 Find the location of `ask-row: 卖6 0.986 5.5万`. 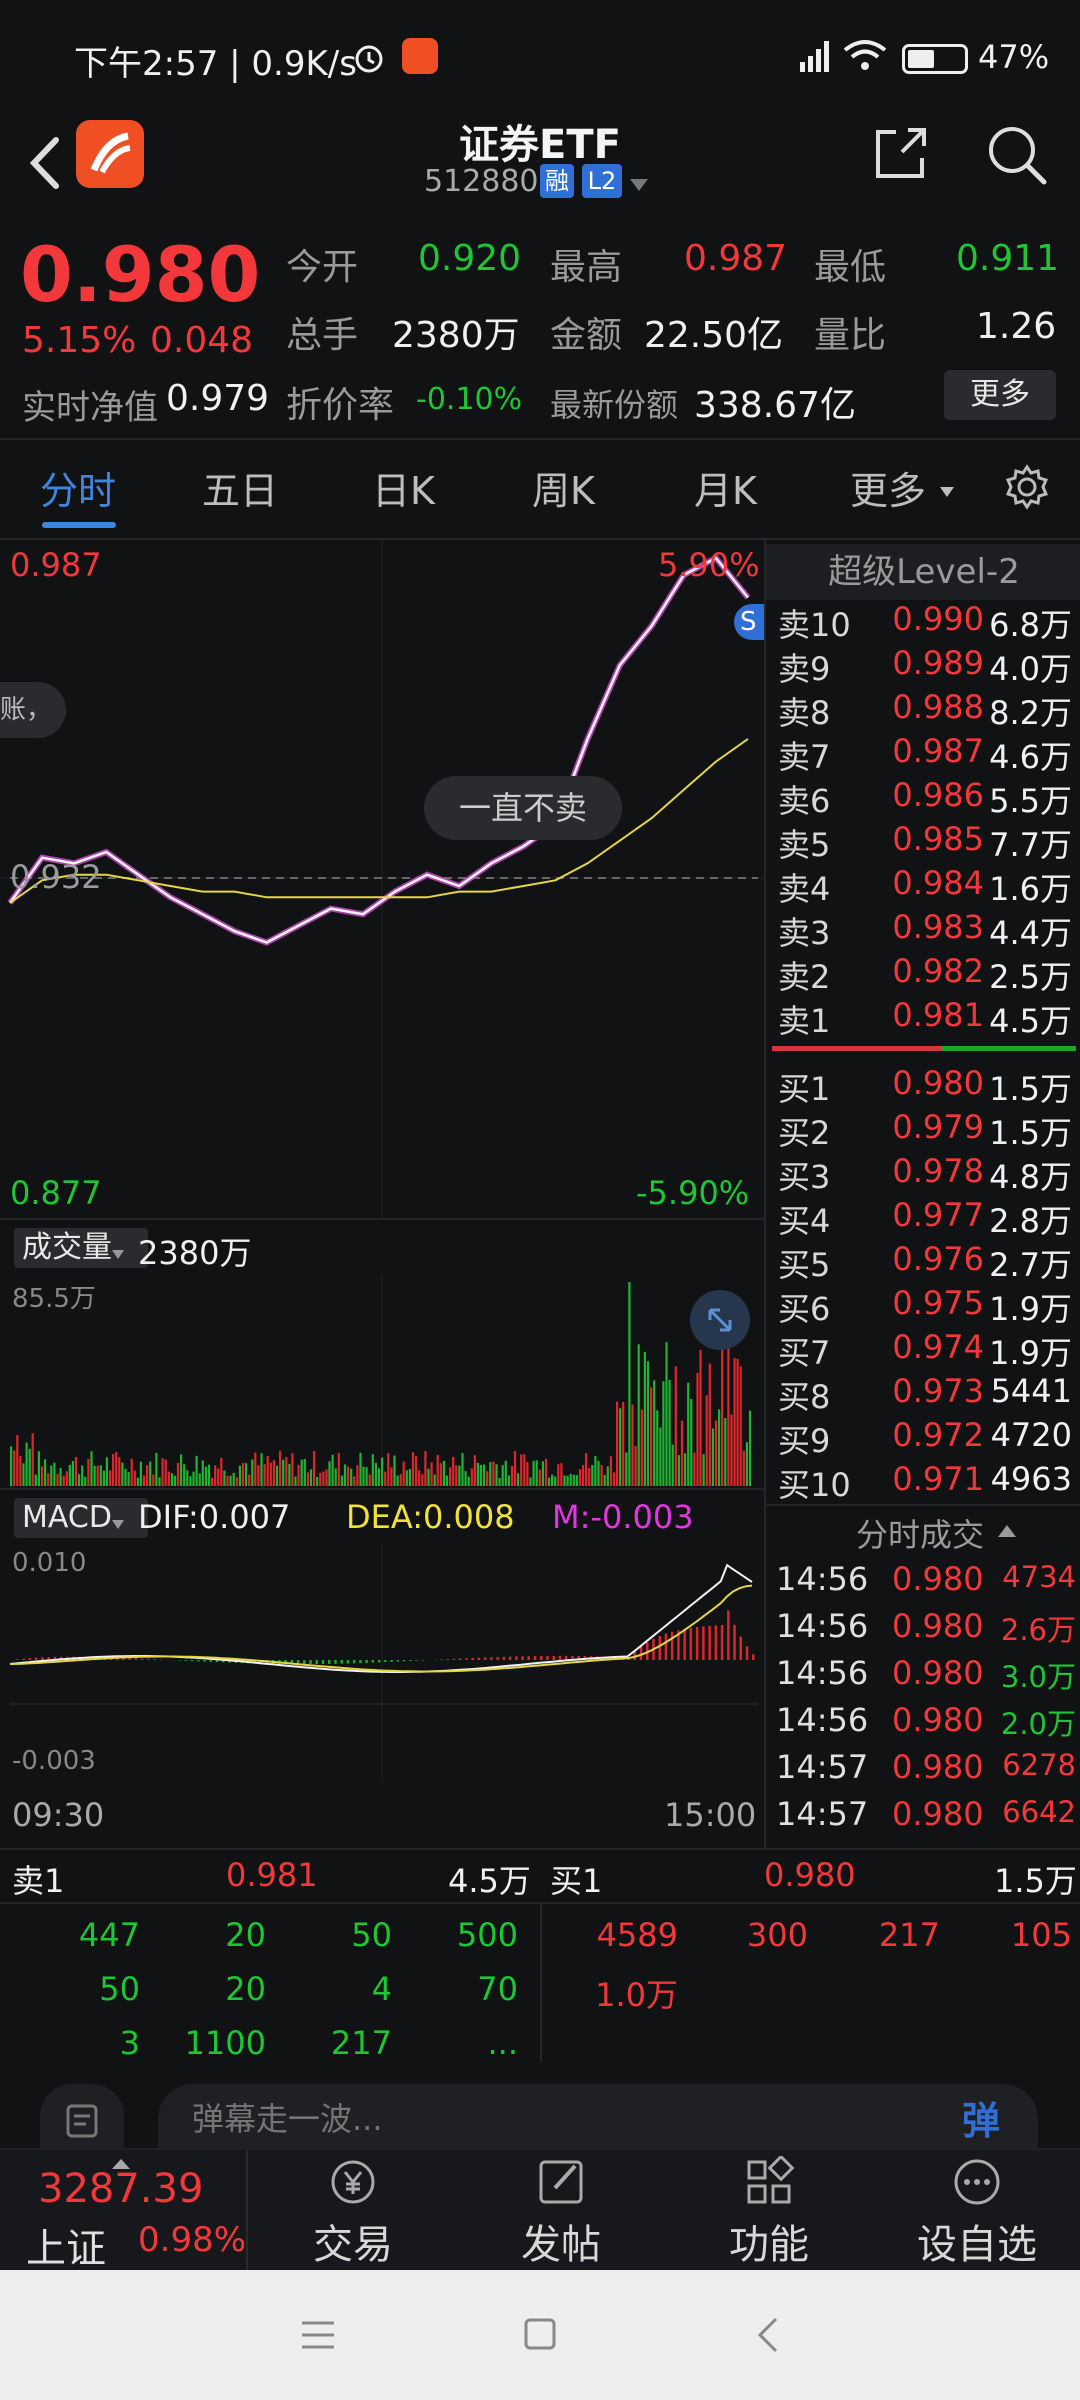

ask-row: 卖6 0.986 5.5万 is located at coordinates (924, 798).